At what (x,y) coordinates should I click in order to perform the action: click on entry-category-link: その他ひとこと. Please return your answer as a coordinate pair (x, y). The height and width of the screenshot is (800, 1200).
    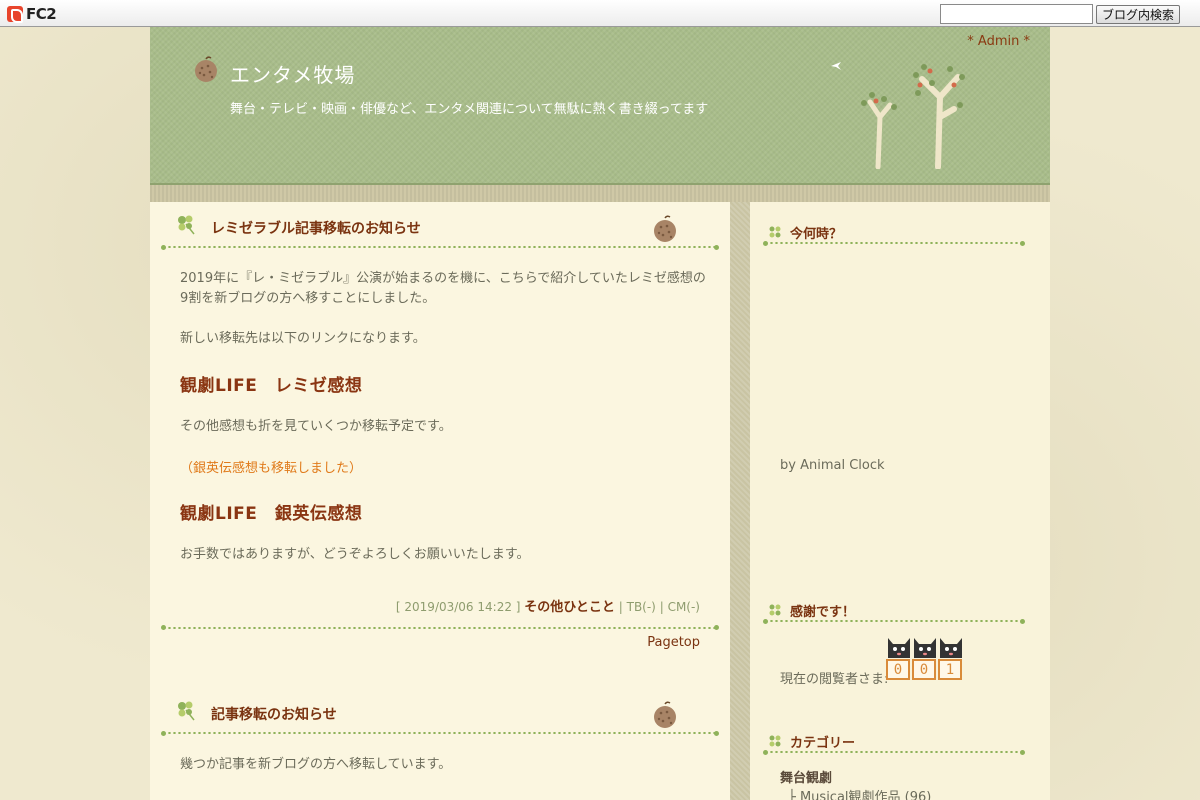
    Looking at the image, I should click on (569, 607).